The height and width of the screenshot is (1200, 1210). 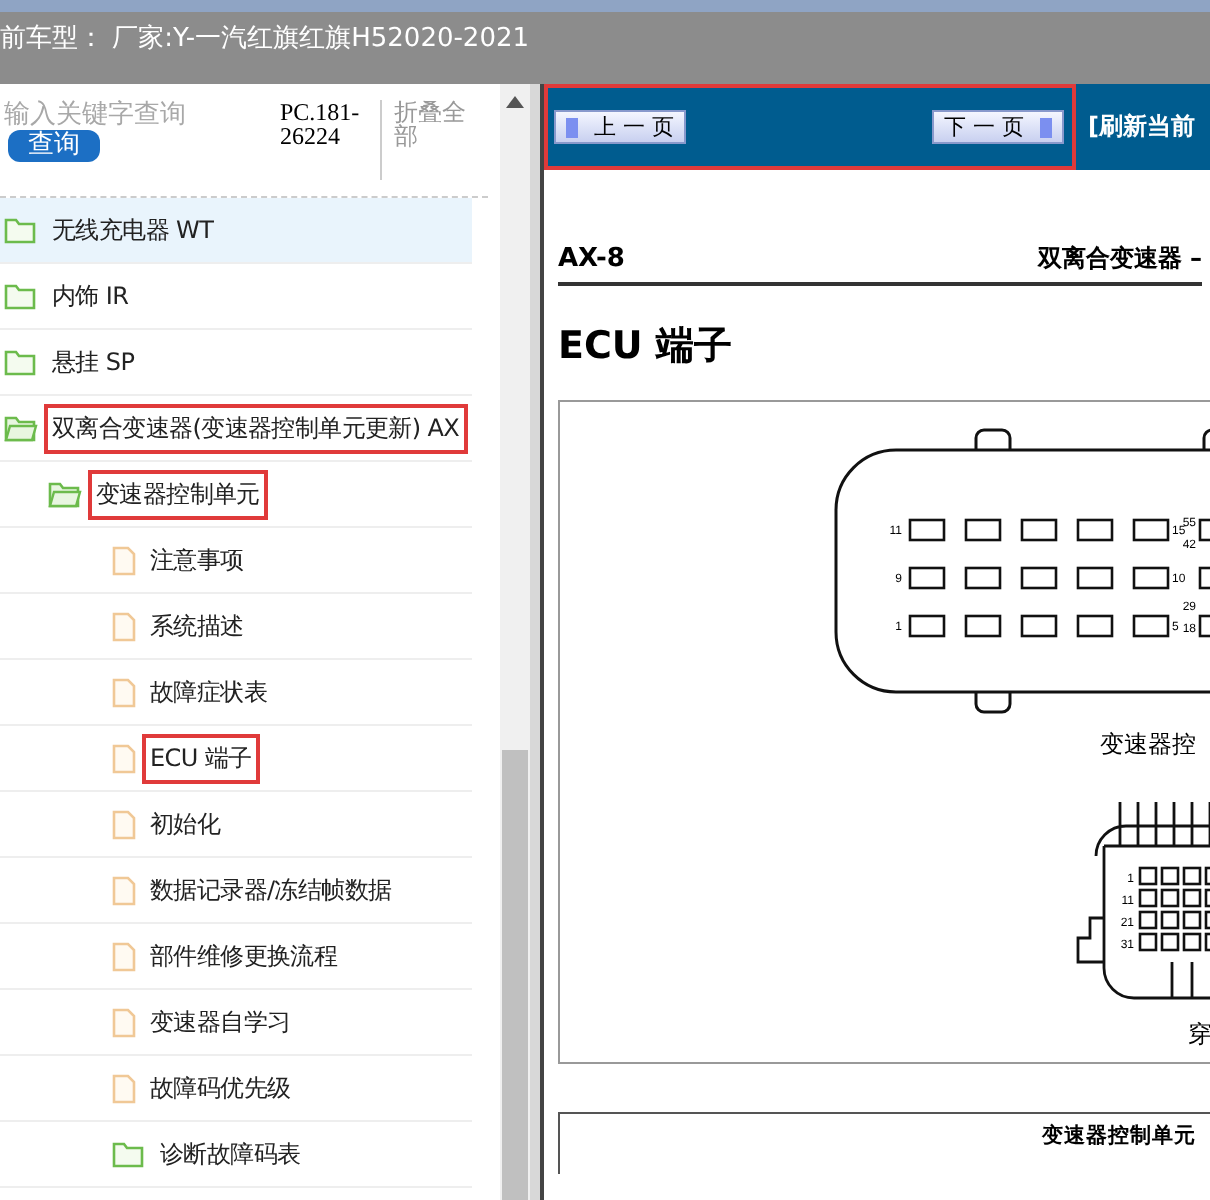 What do you see at coordinates (209, 692) in the screenshot?
I see `tree-item-label: 故障症状表` at bounding box center [209, 692].